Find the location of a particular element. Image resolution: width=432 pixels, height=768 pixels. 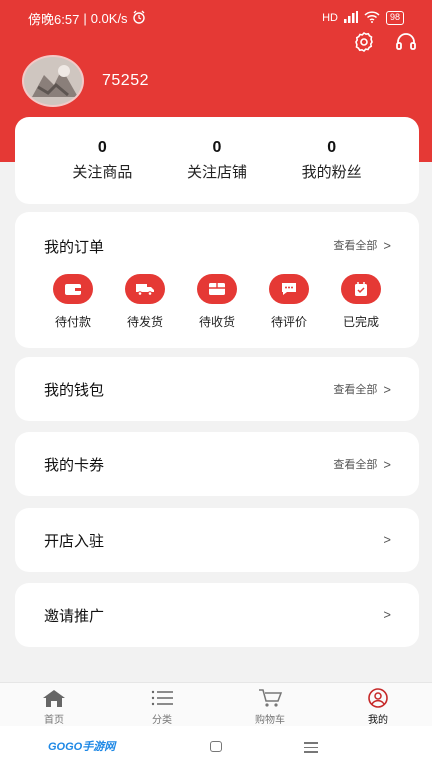

nav-label: 首页 is located at coordinates (54, 720).